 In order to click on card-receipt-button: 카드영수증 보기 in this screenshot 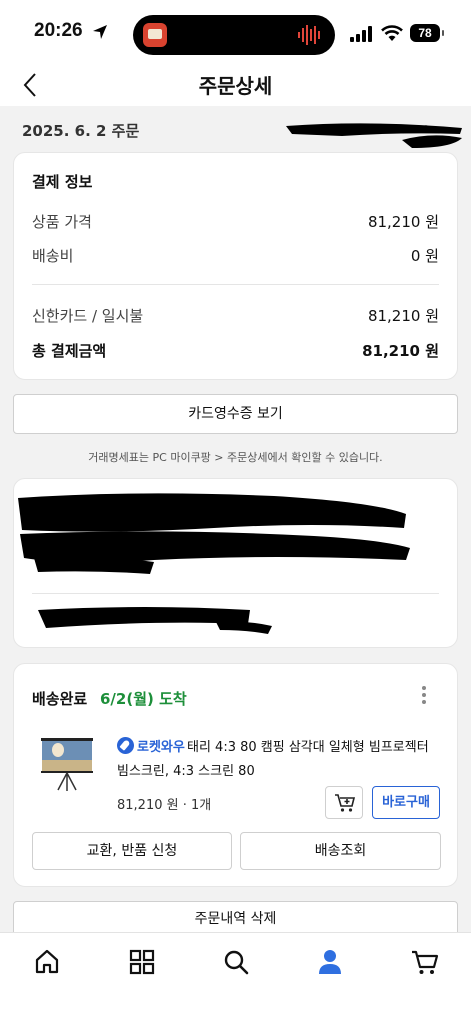, I will do `click(235, 414)`.